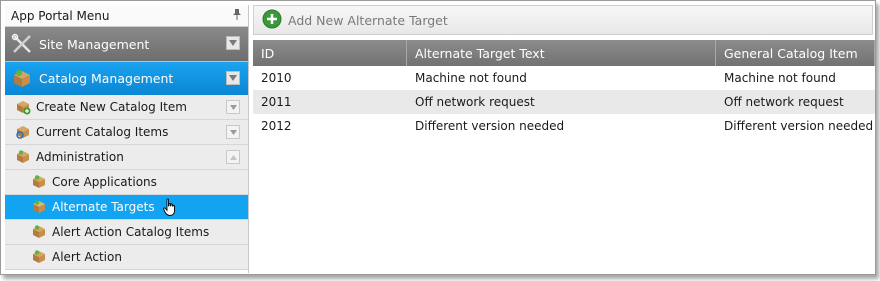 The height and width of the screenshot is (281, 880). I want to click on menu-administration: Administration, so click(126, 157).